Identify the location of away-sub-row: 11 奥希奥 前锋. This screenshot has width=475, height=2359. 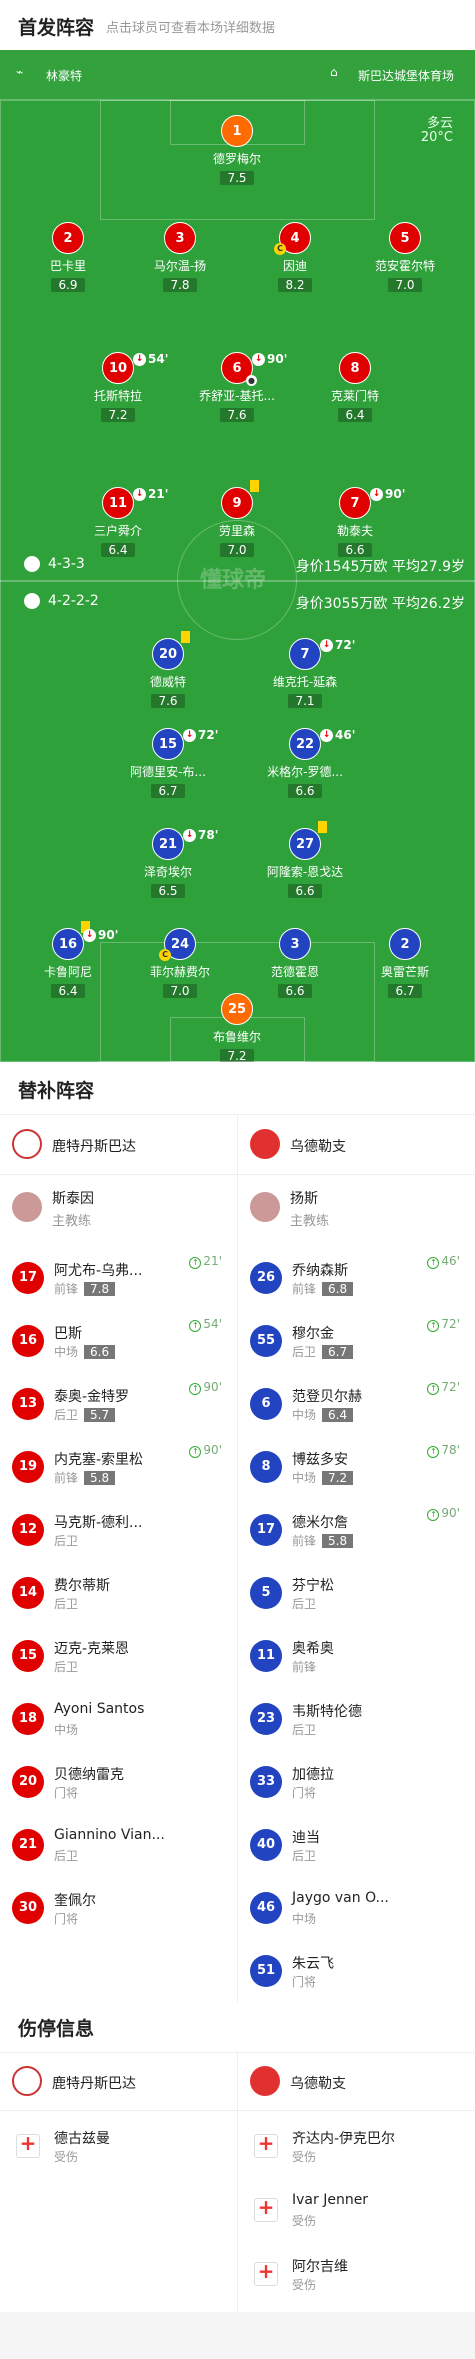
(355, 1660).